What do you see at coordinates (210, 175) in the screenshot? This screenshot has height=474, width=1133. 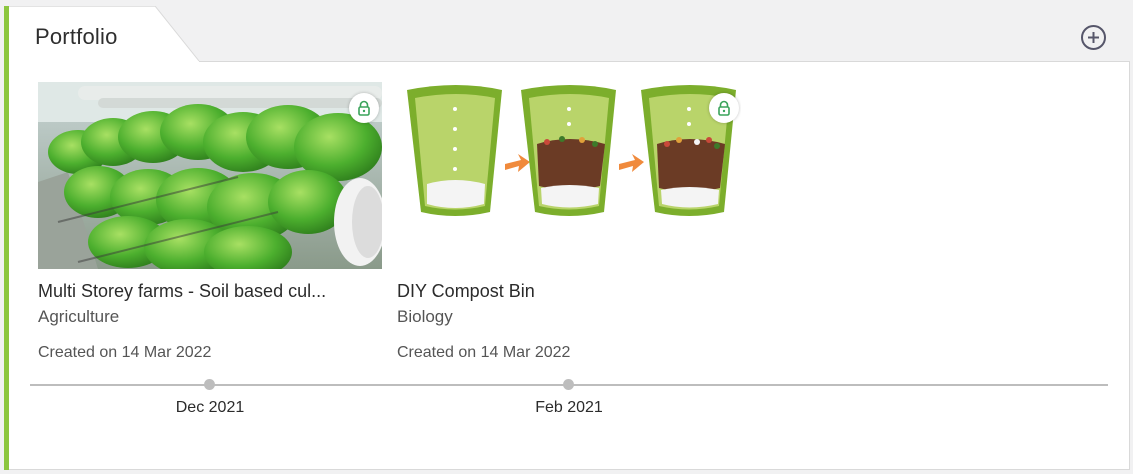 I see `hydroponic-greens-photo` at bounding box center [210, 175].